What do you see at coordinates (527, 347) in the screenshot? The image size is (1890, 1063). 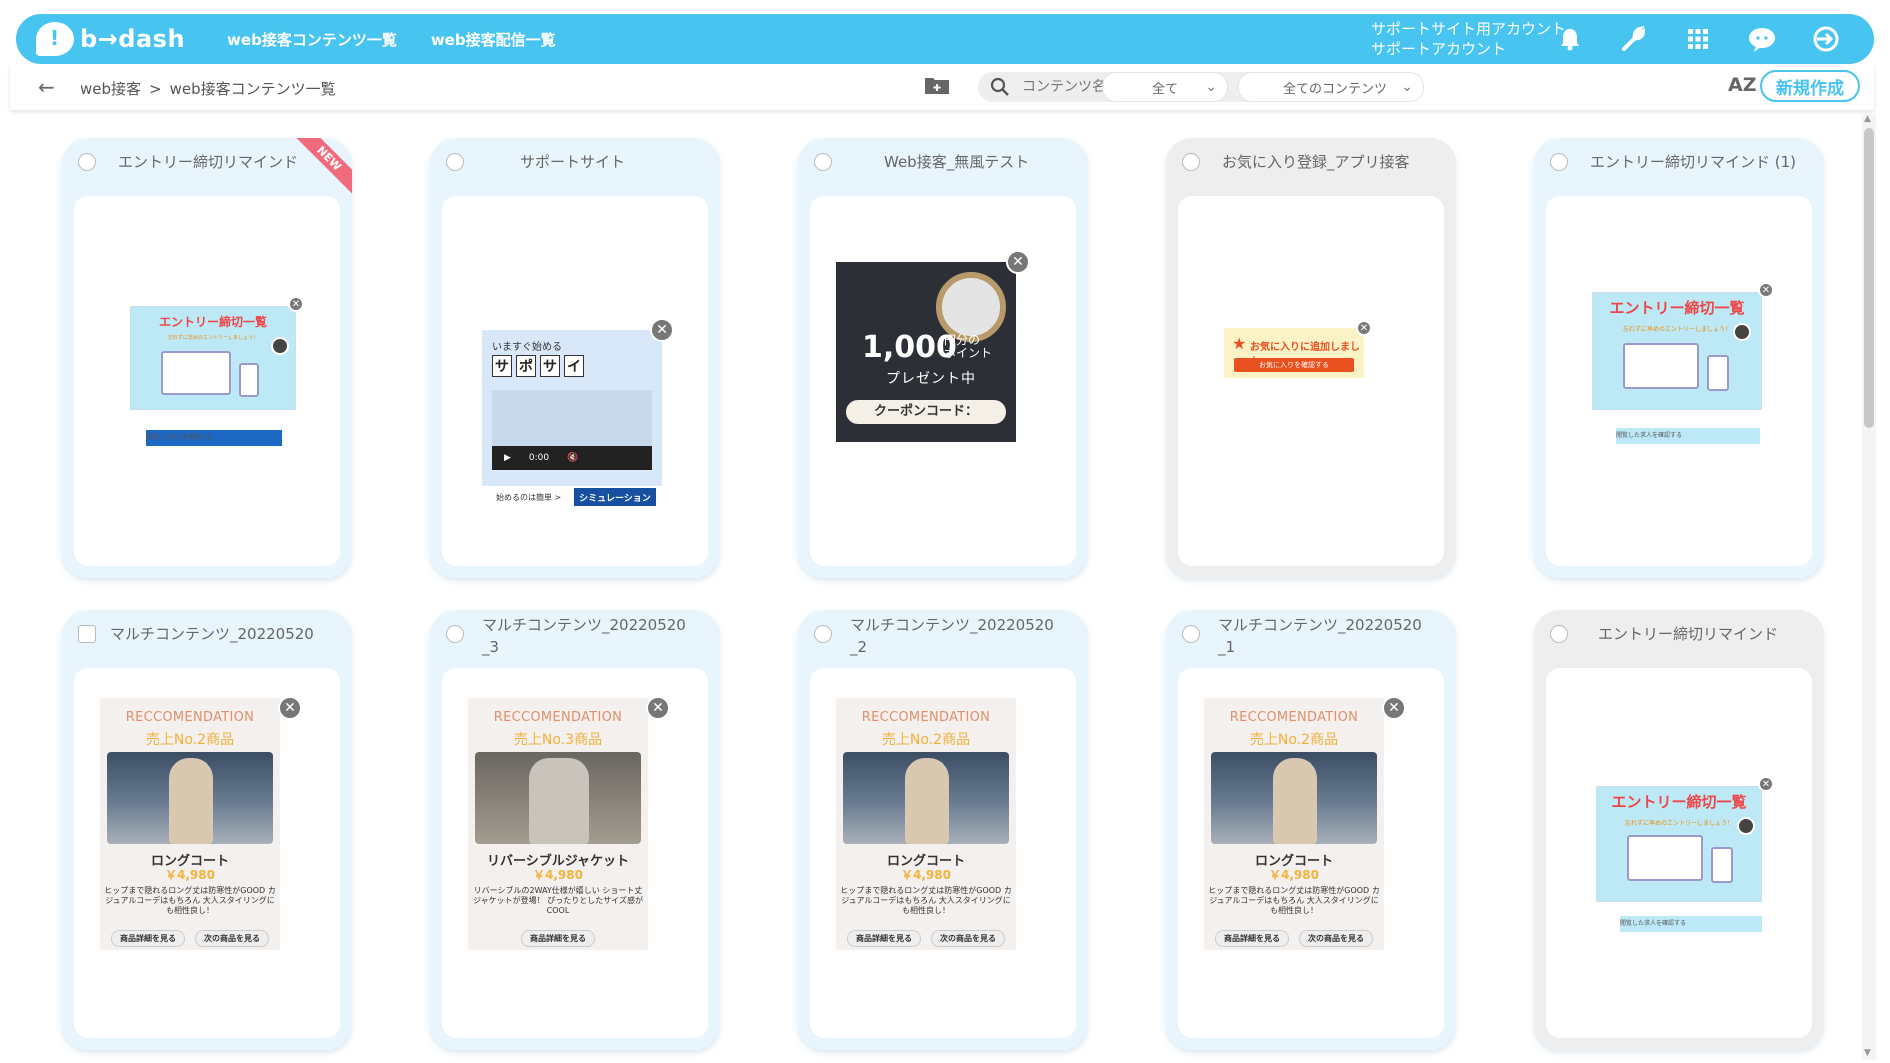 I see `support-banner-top: いますぐ始める` at bounding box center [527, 347].